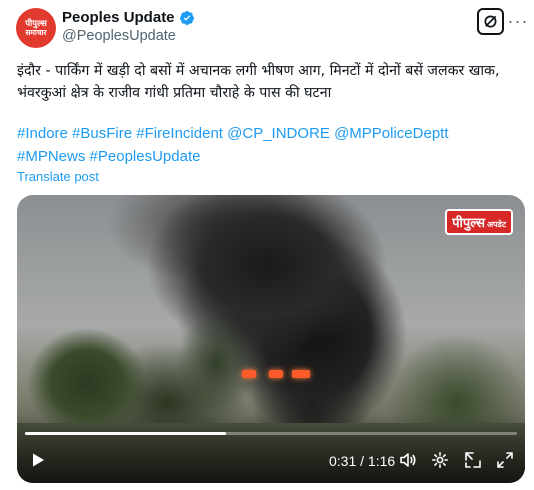 This screenshot has width=534, height=490. I want to click on hashtag-fireincident: #FireIncident, so click(179, 133).